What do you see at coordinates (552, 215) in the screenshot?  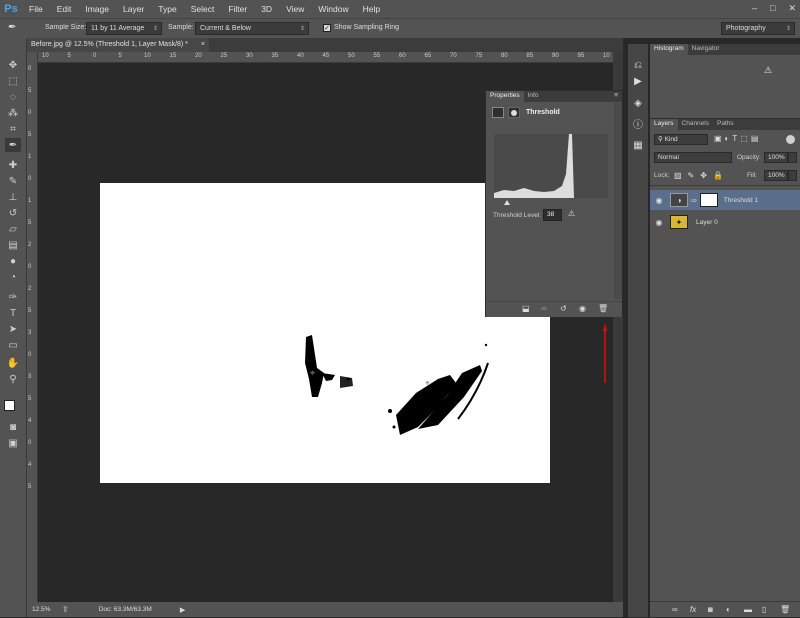 I see `threshold-level-input: 38` at bounding box center [552, 215].